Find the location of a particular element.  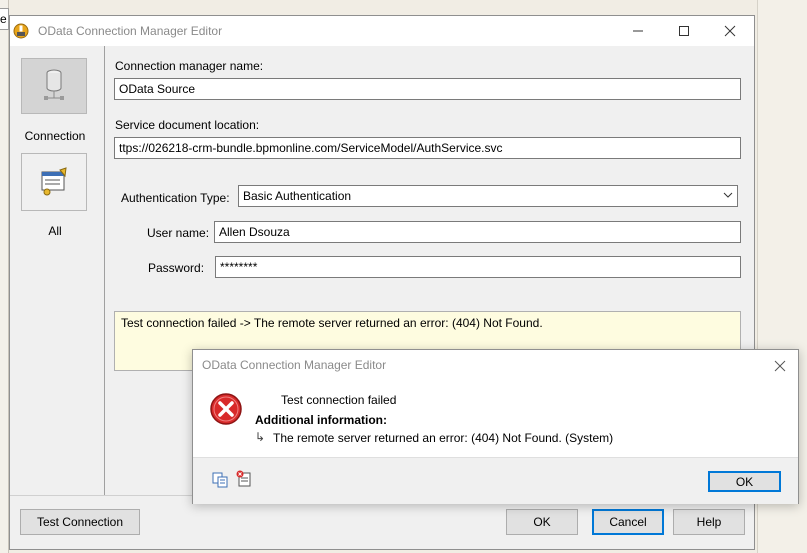

test-connection-button: Test Connection is located at coordinates (80, 522).